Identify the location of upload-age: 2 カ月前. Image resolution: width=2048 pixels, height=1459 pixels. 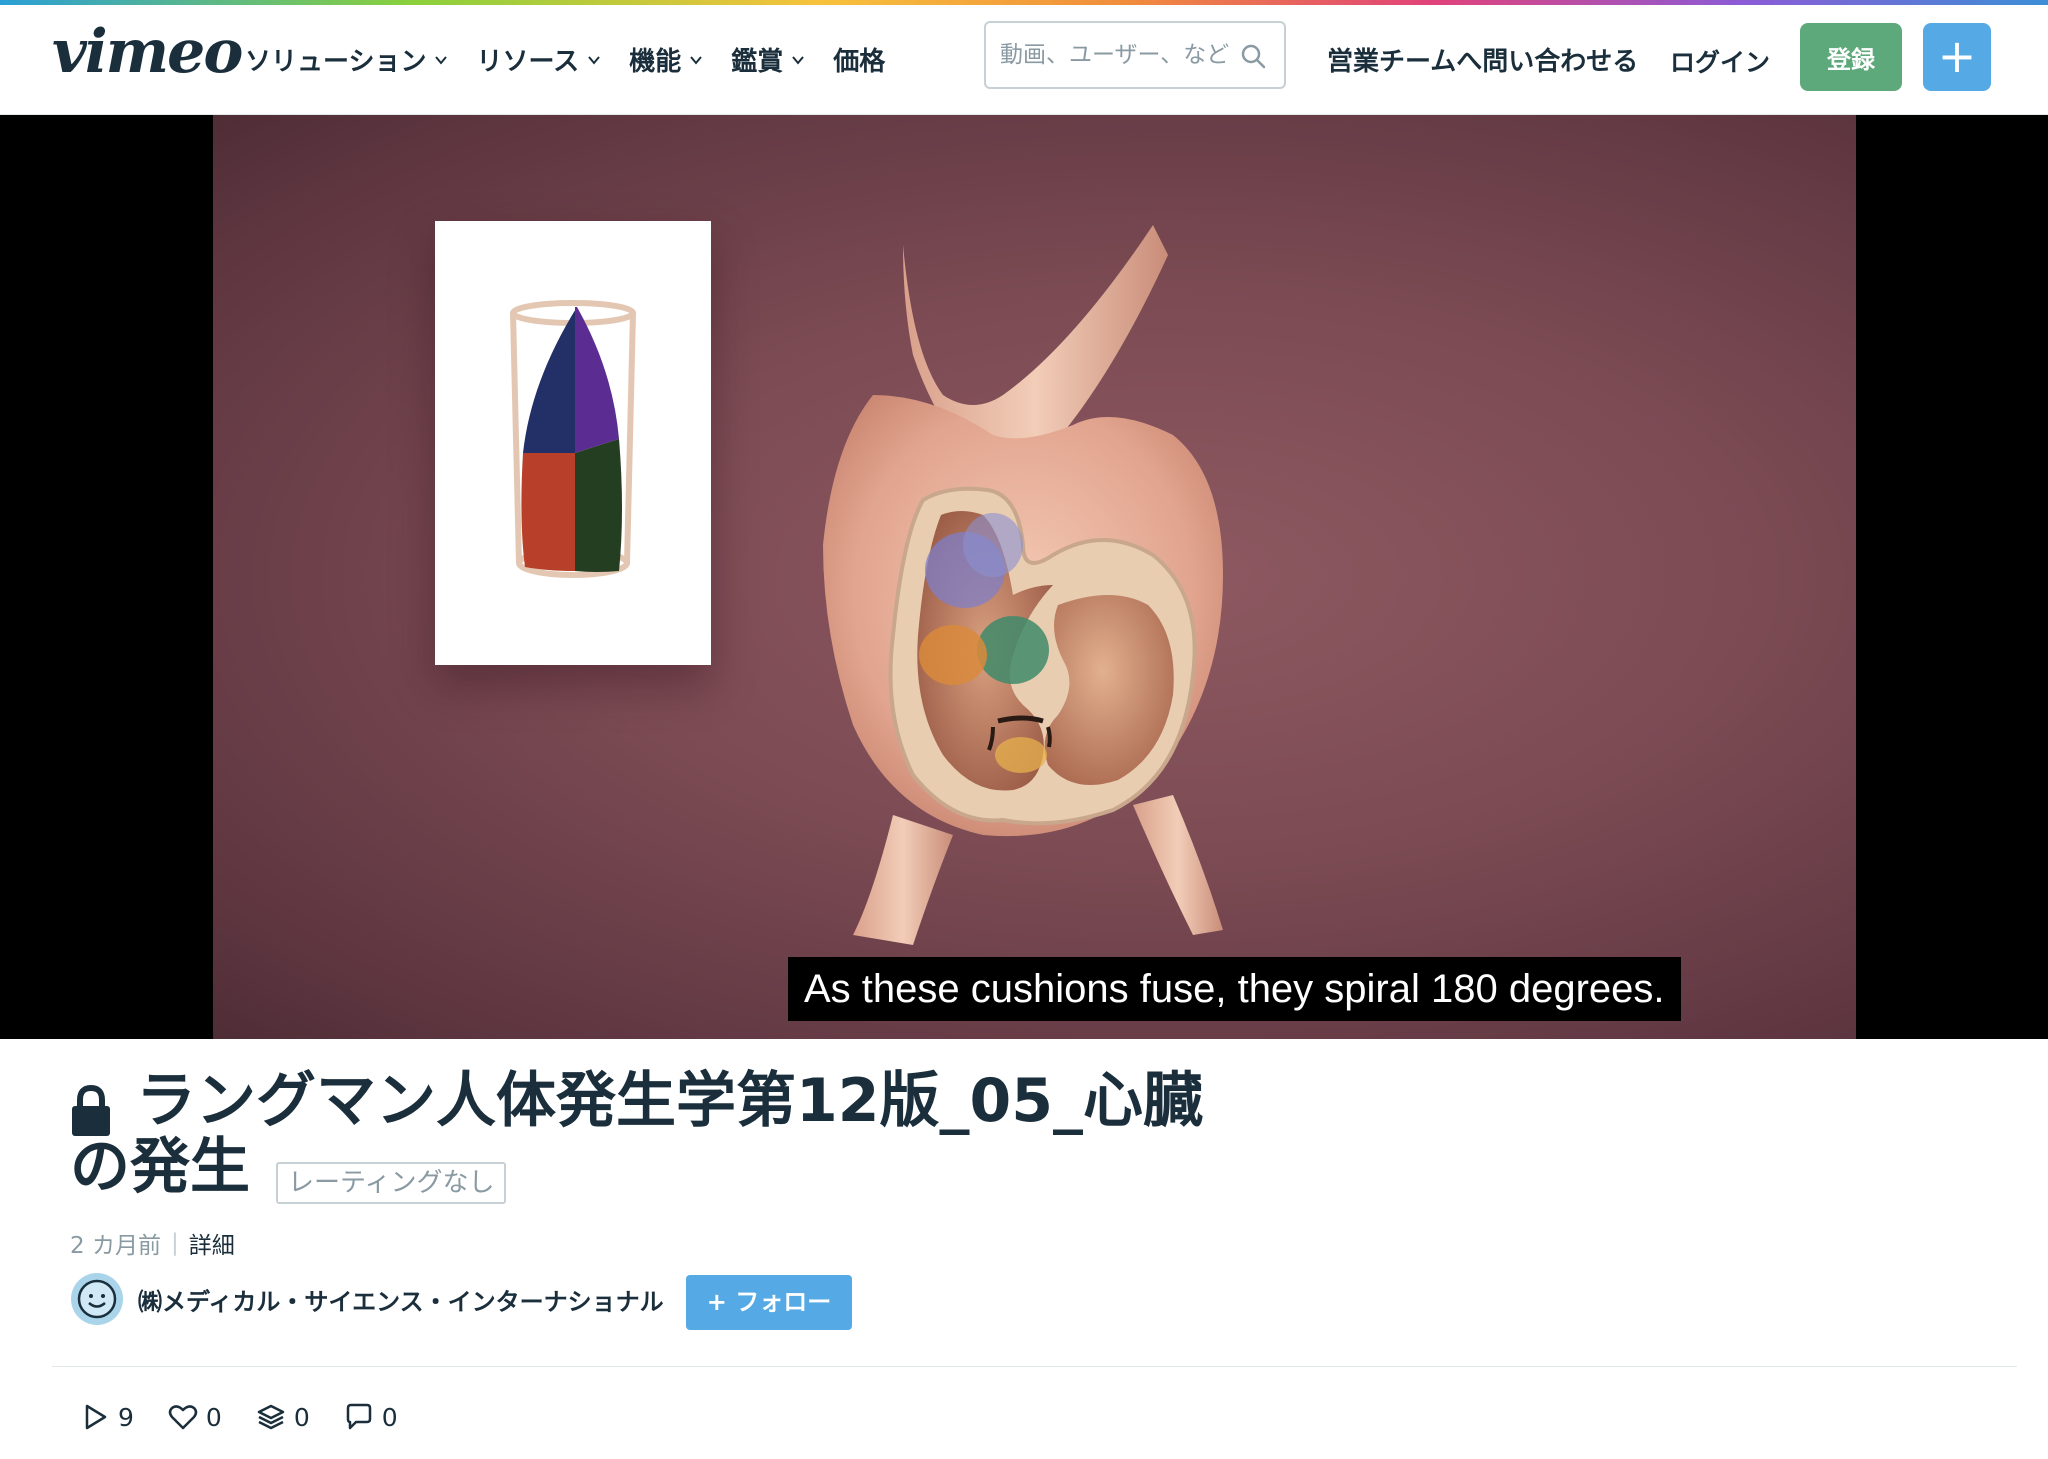
(115, 1246).